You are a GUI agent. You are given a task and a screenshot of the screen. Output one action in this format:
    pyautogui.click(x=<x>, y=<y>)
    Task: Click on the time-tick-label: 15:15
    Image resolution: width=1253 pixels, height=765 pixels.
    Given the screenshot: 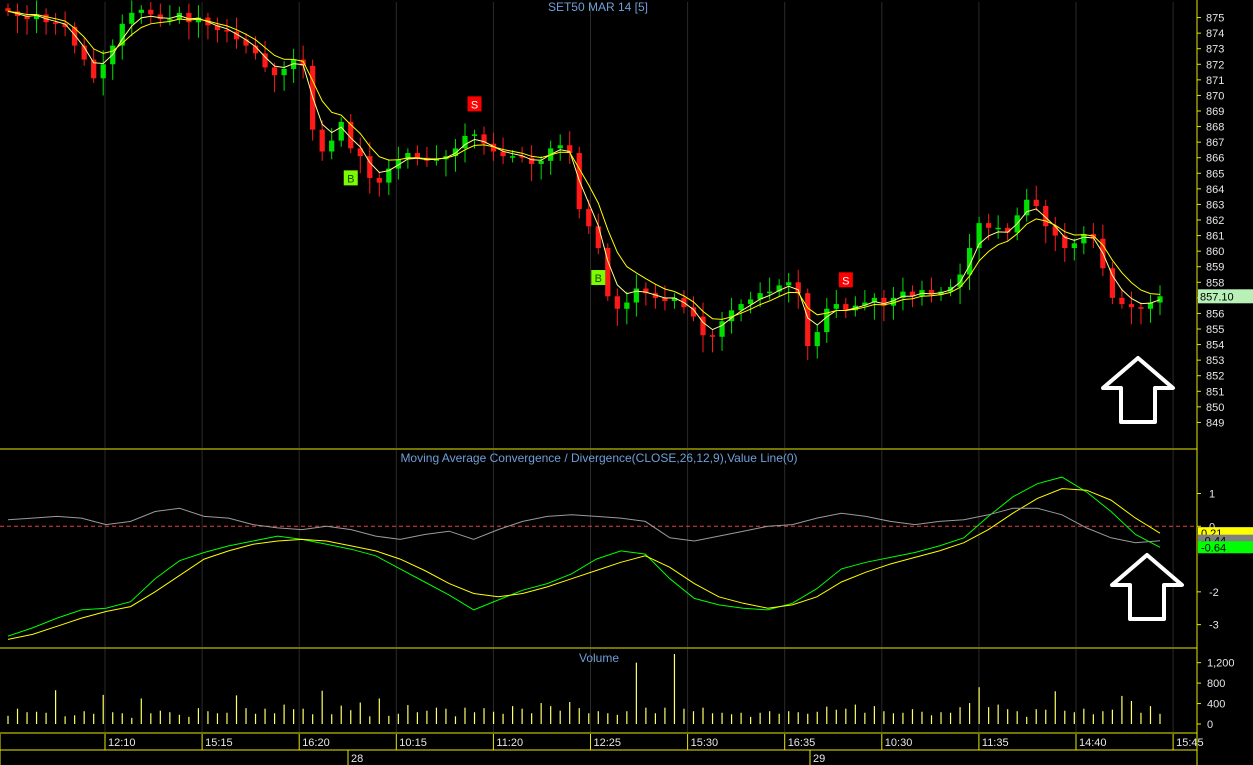 What is the action you would take?
    pyautogui.click(x=219, y=743)
    